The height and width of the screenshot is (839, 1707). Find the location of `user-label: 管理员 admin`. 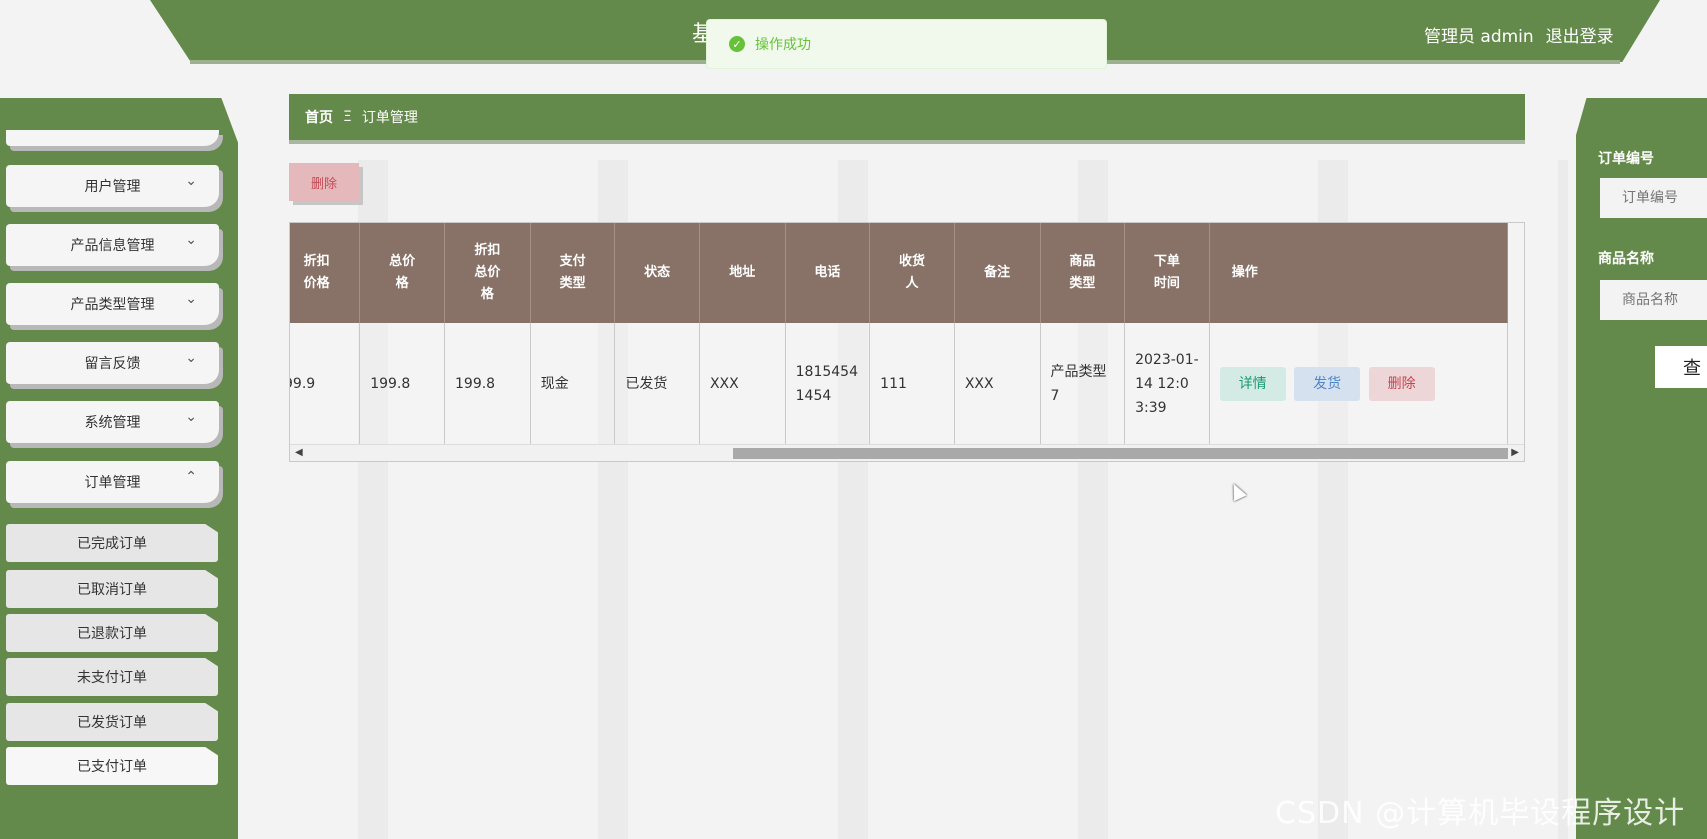

user-label: 管理员 admin is located at coordinates (1479, 37).